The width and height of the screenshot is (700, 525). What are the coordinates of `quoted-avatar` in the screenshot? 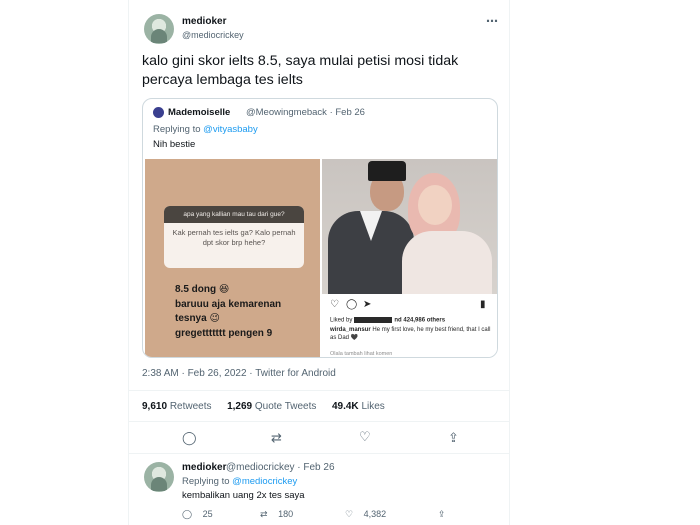 It's located at (158, 112).